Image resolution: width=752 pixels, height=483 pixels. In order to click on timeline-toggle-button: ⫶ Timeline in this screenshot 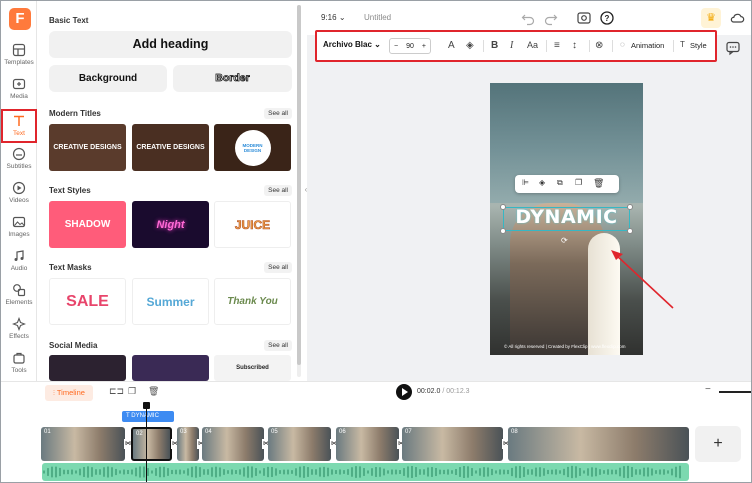, I will do `click(69, 393)`.